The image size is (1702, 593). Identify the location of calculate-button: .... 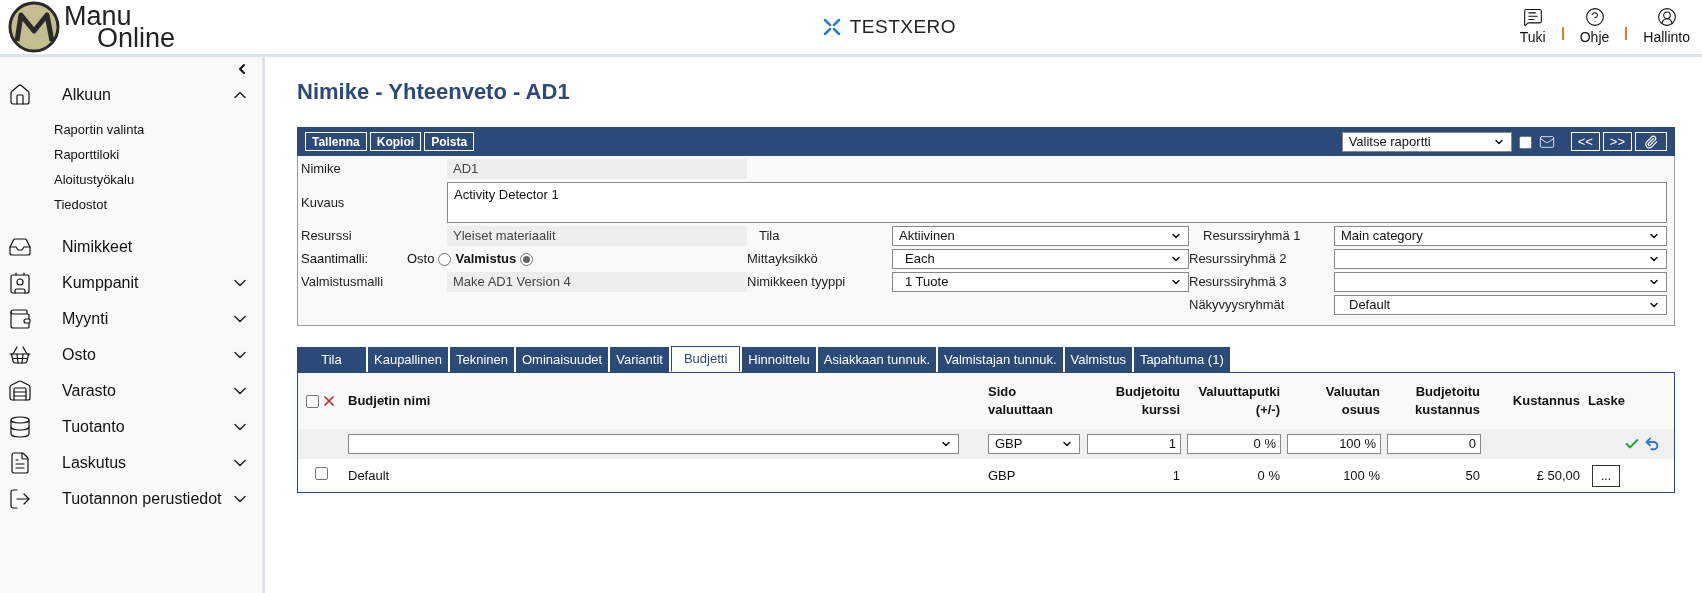
(1606, 475).